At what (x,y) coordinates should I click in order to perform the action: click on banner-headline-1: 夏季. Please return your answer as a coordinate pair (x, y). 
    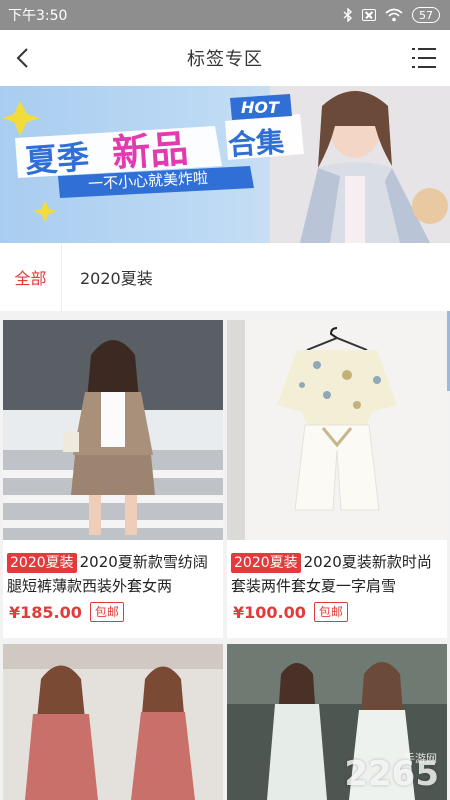
    Looking at the image, I should click on (57, 159).